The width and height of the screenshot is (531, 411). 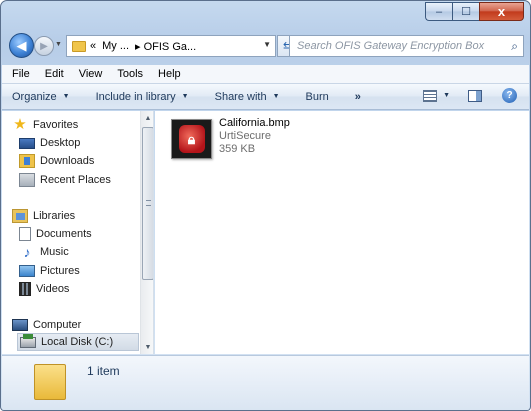 I want to click on include-in-library-label: Include in library, so click(x=135, y=96).